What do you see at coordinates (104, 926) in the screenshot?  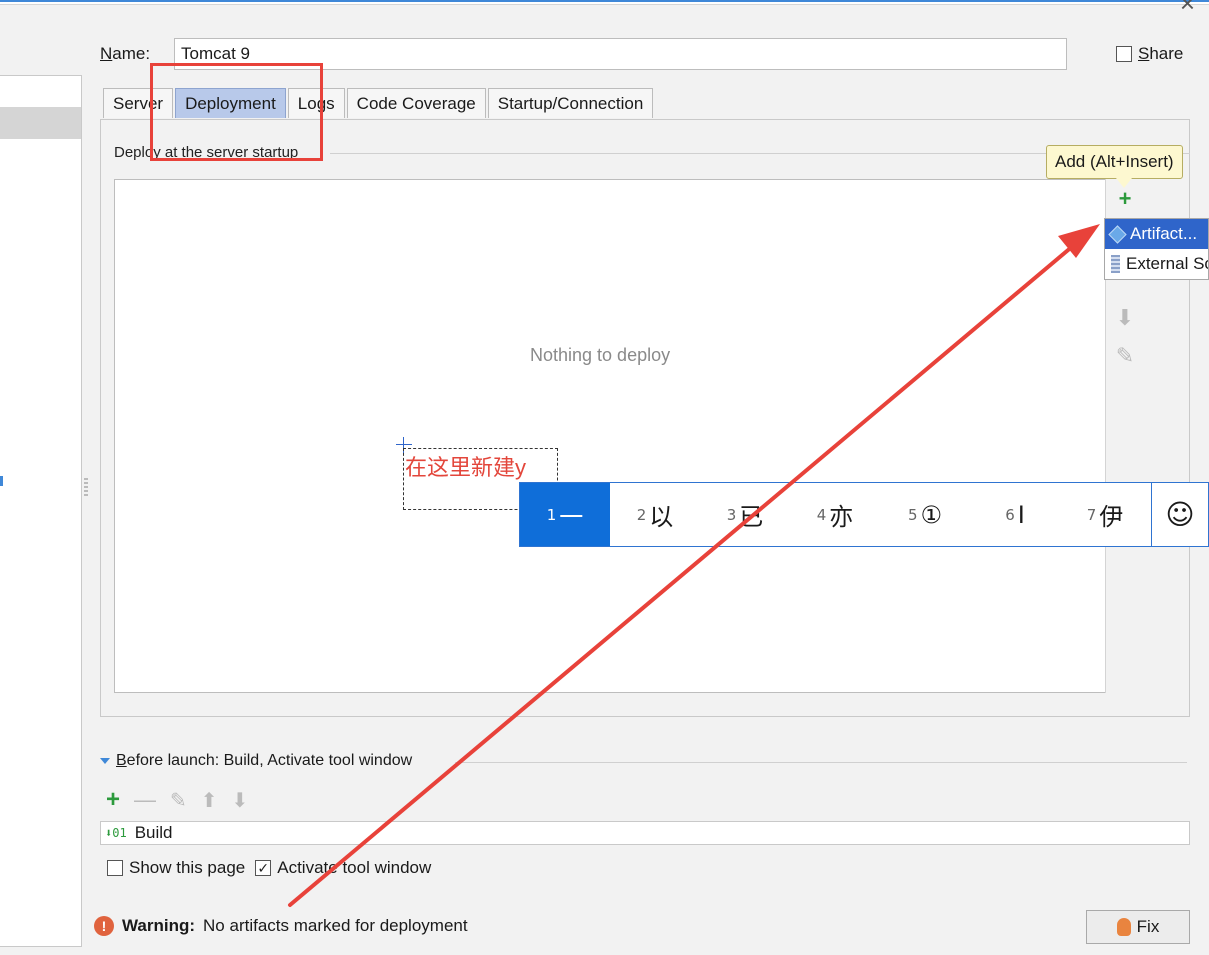 I see `warning-icon: !` at bounding box center [104, 926].